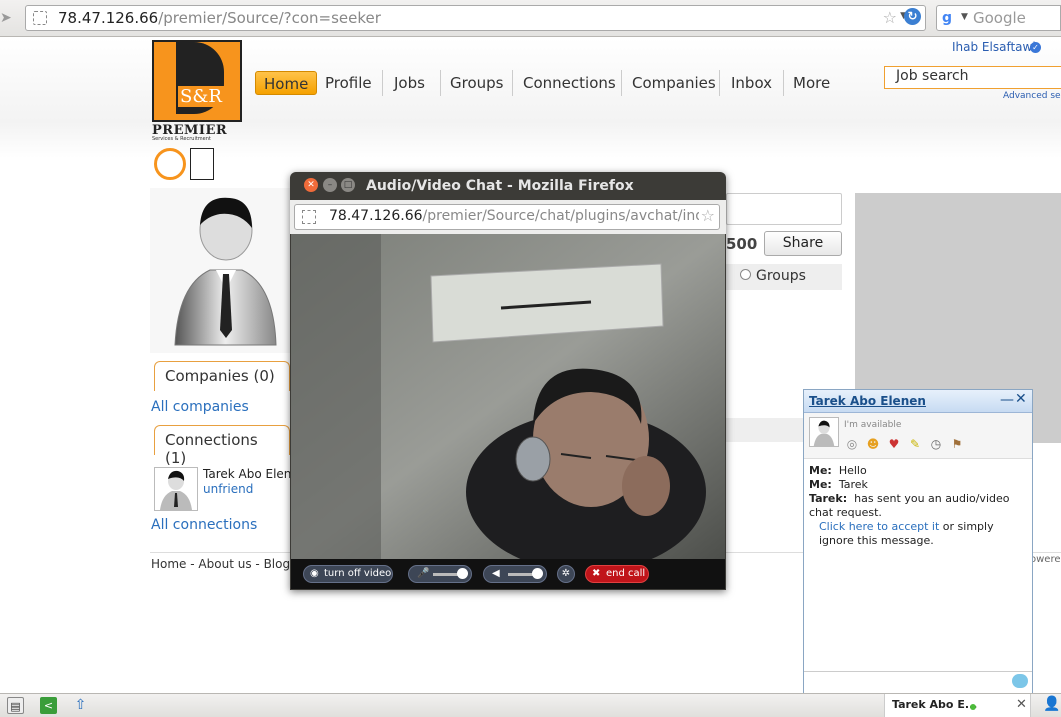  What do you see at coordinates (569, 83) in the screenshot?
I see `nav-connections: Connections` at bounding box center [569, 83].